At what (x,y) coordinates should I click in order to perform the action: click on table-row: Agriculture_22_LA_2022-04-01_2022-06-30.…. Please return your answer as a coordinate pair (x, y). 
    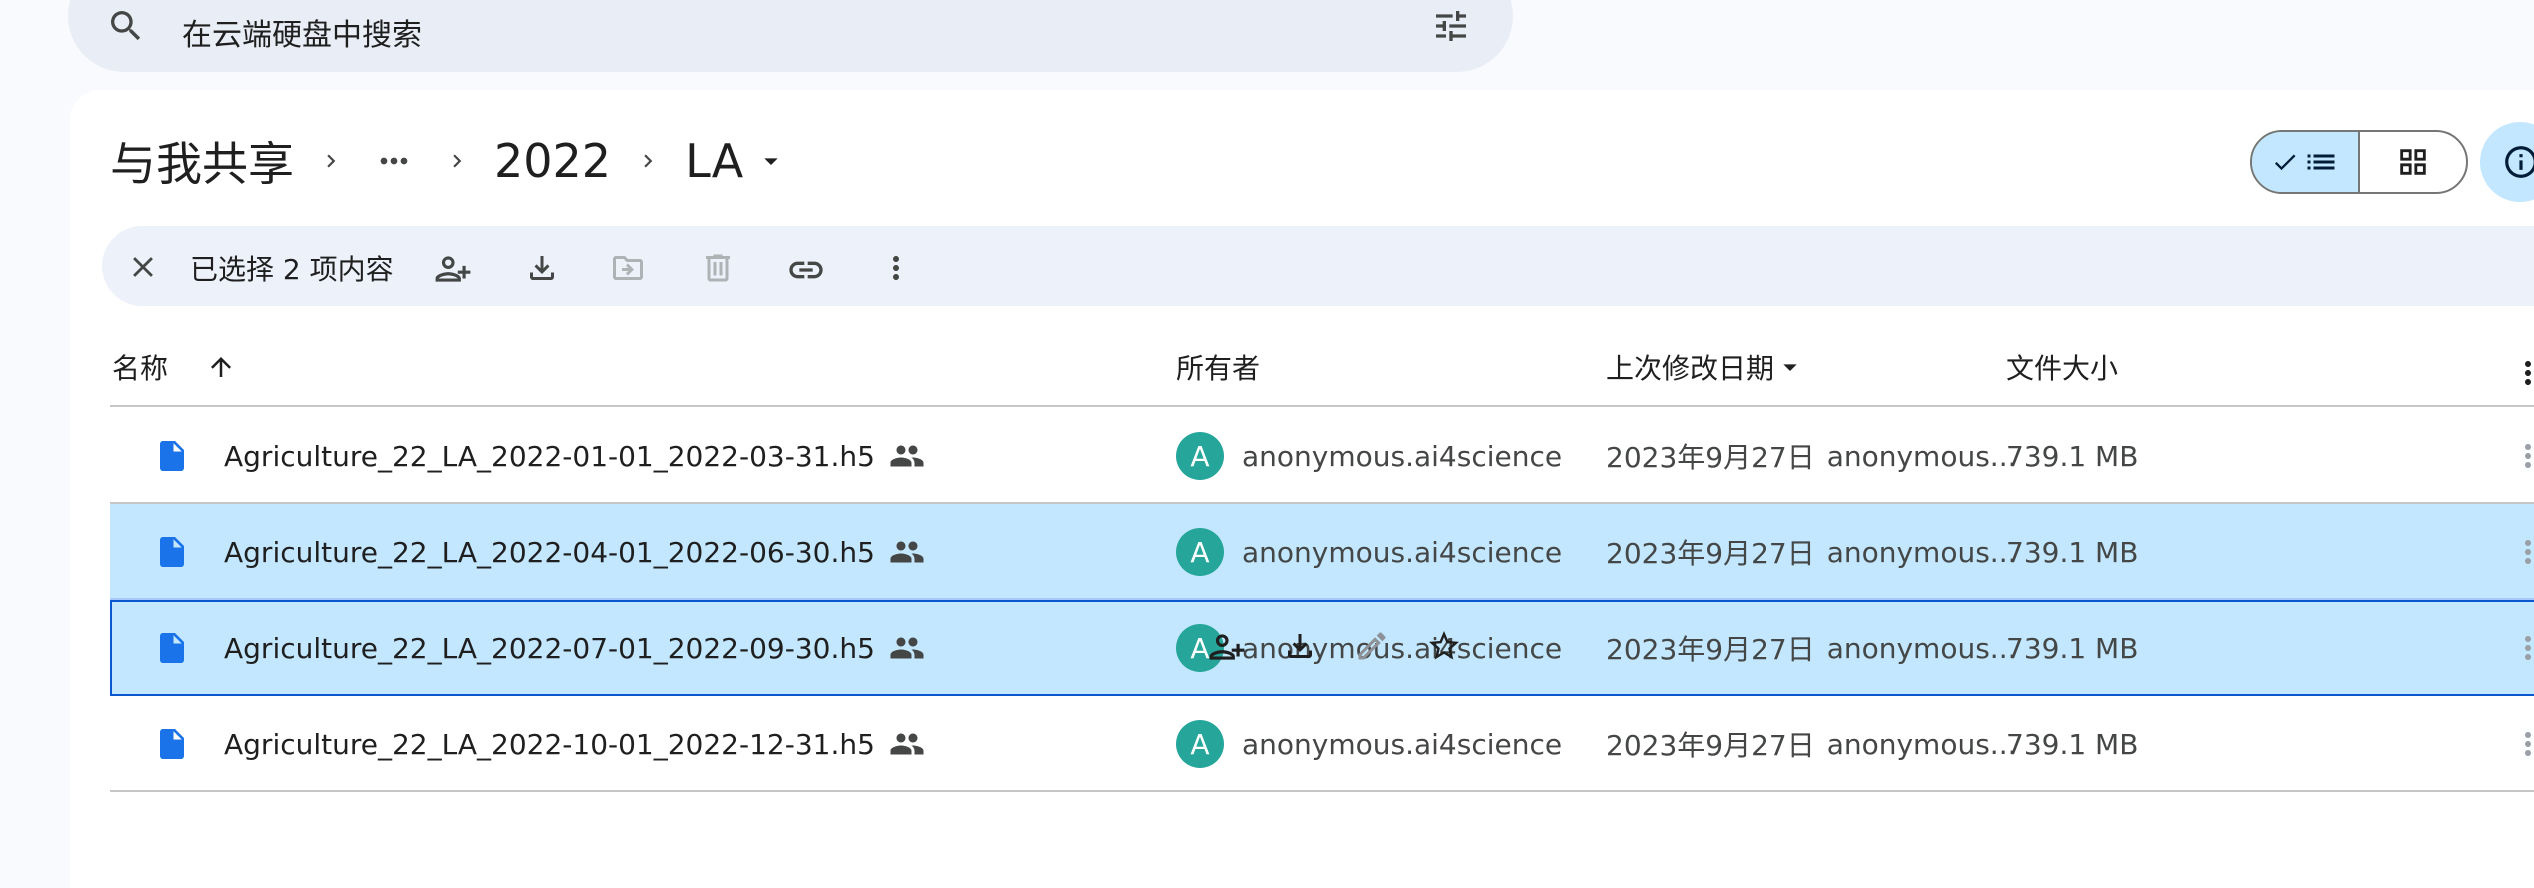
    Looking at the image, I should click on (1322, 552).